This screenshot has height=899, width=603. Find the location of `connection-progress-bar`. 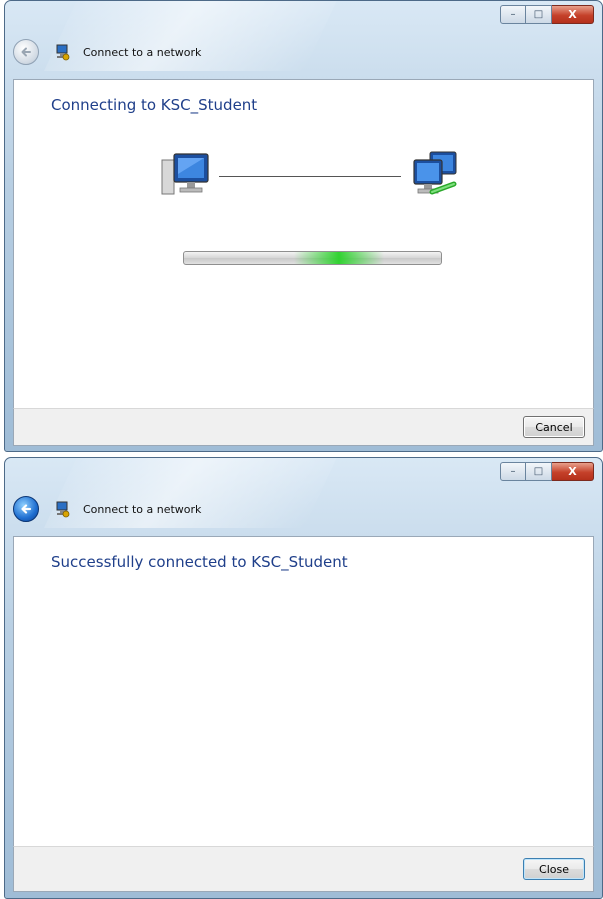

connection-progress-bar is located at coordinates (312, 258).